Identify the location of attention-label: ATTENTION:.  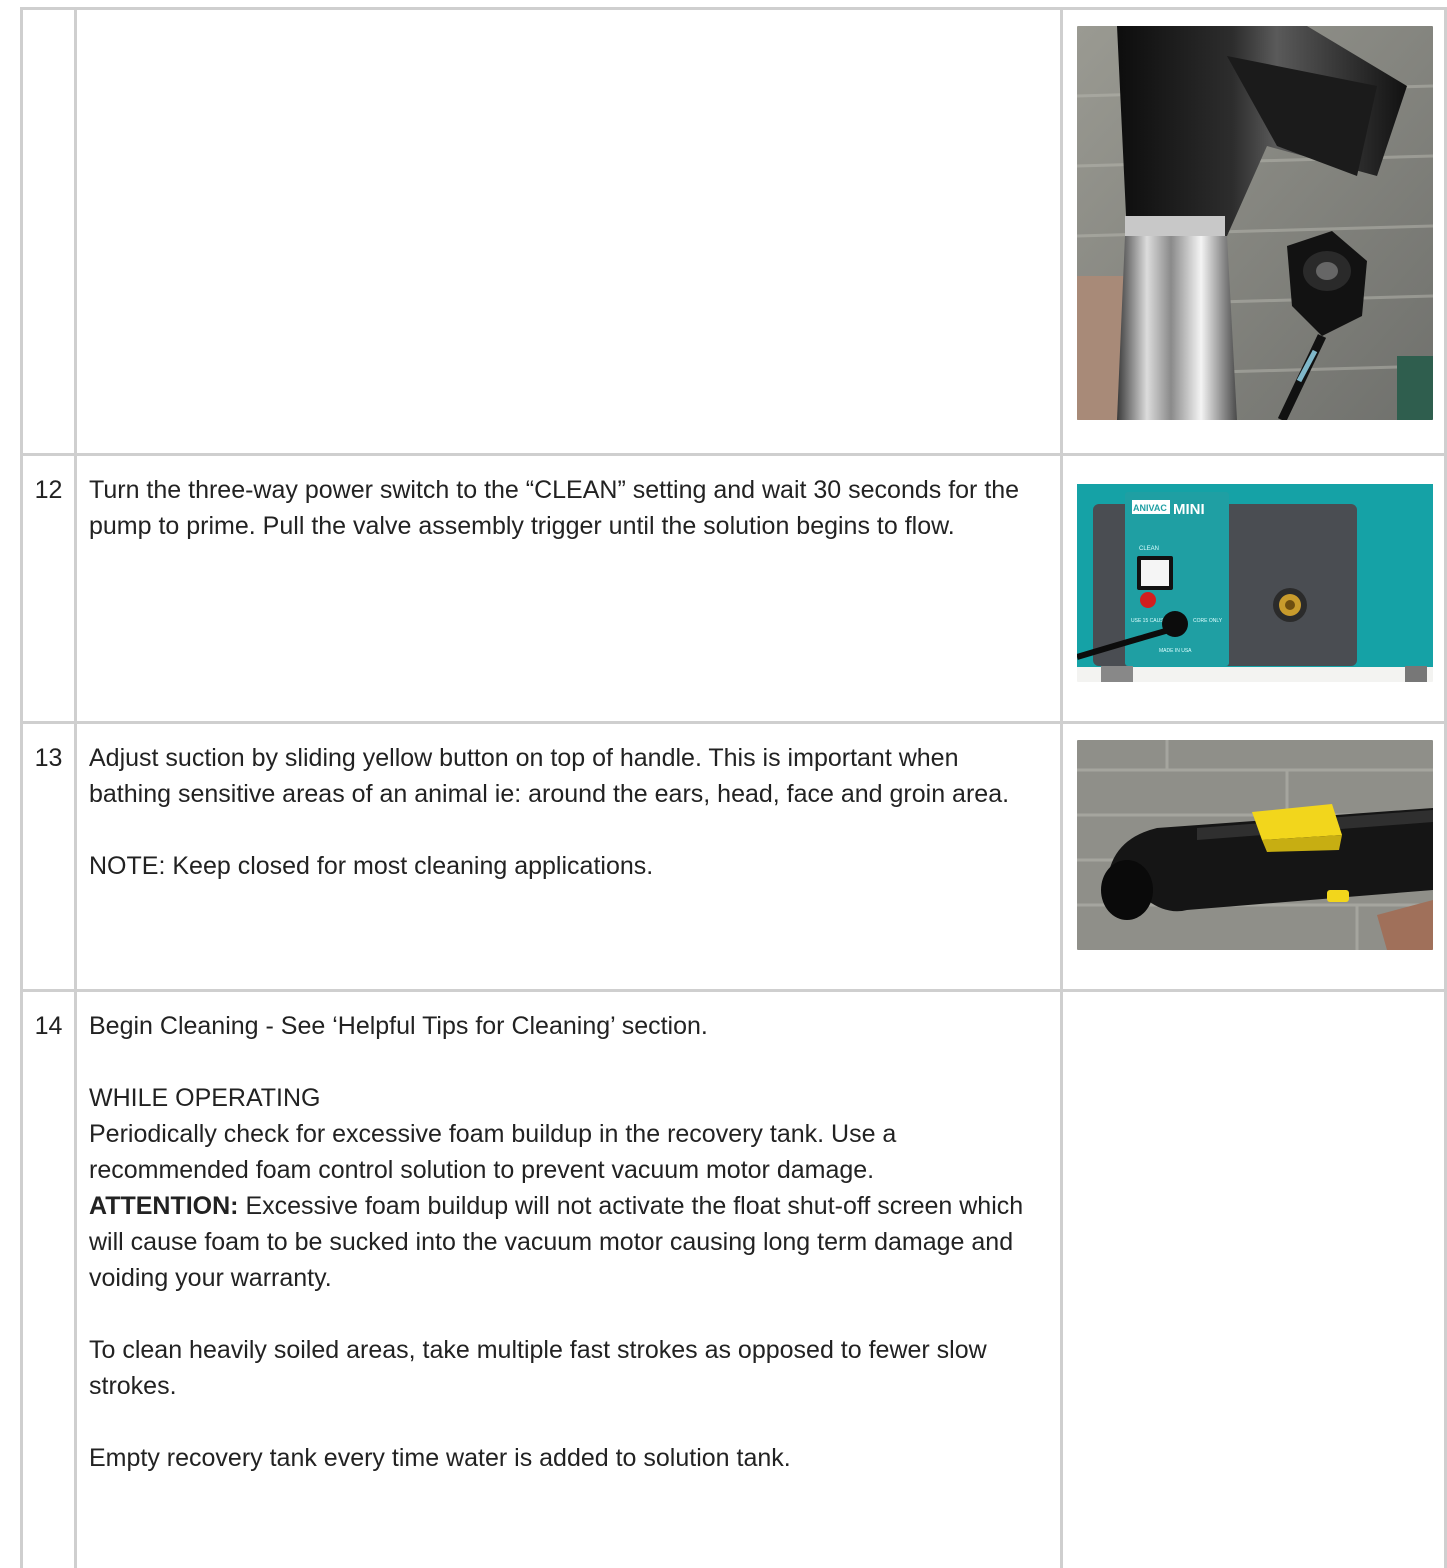
(164, 1206).